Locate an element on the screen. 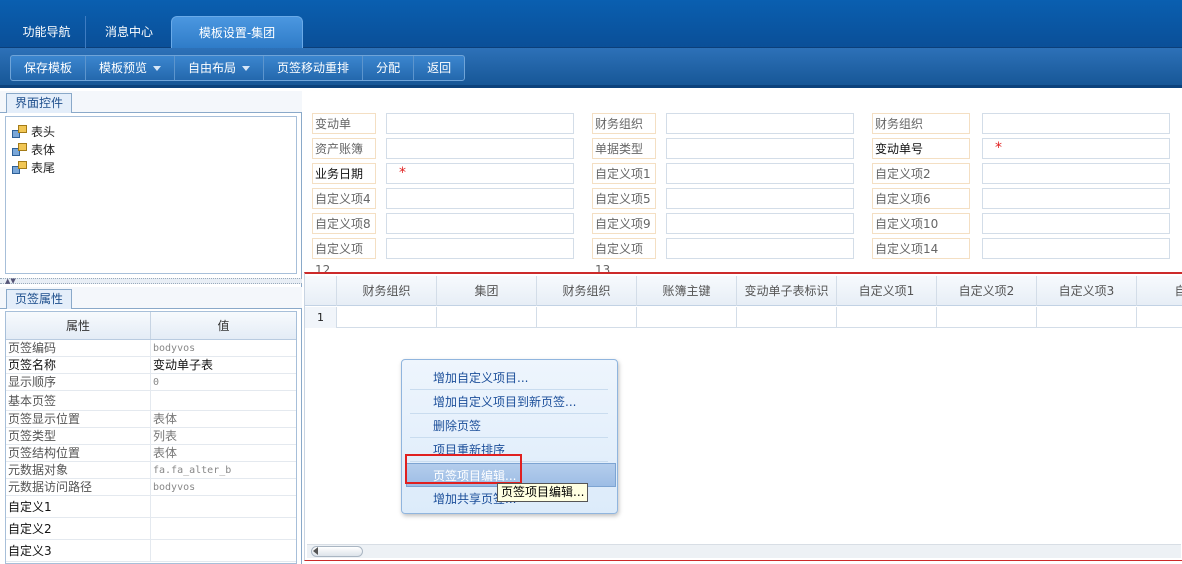 This screenshot has width=1182, height=564. tab-ui-controls: 界面控件 is located at coordinates (39, 103).